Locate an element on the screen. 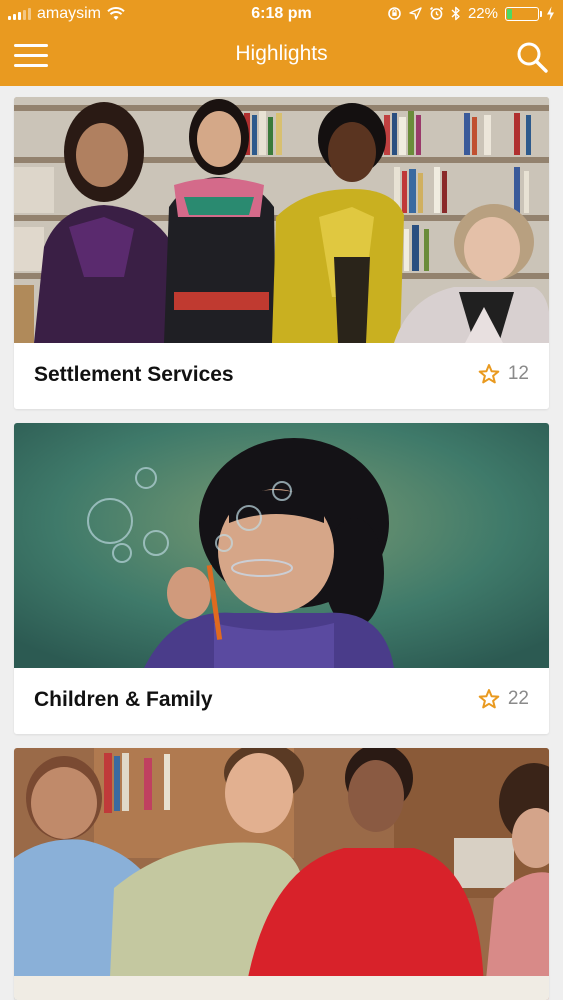 The image size is (563, 1000). location-icon is located at coordinates (415, 13).